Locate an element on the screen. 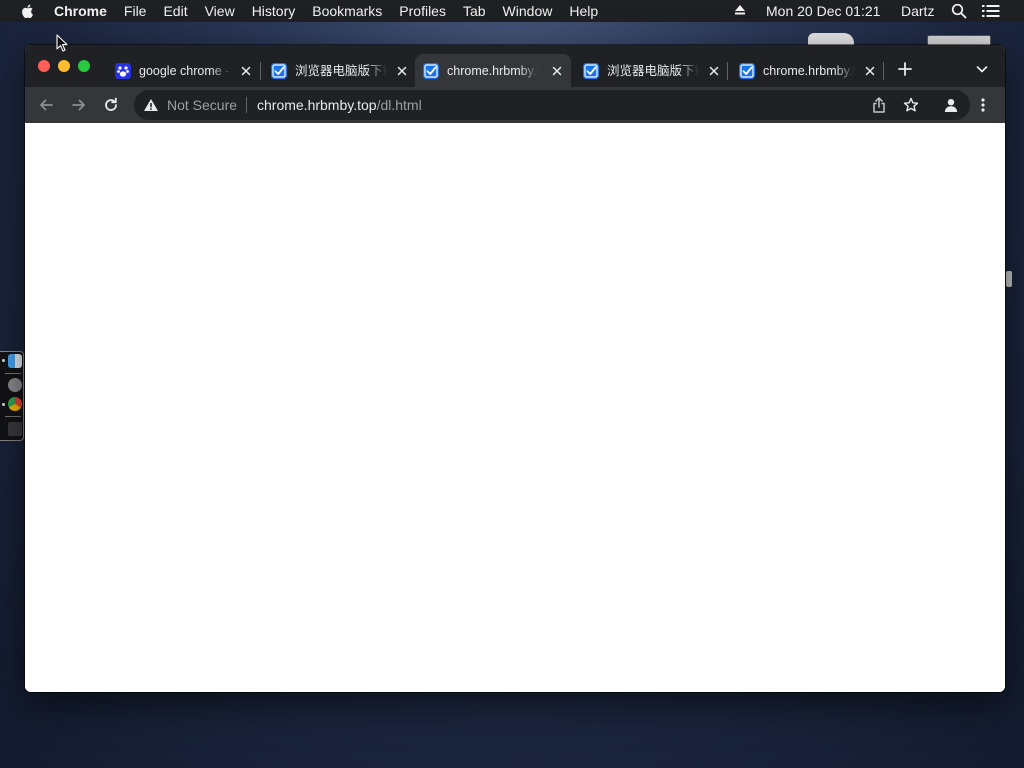 The image size is (1024, 768). baidu-paw-icon is located at coordinates (123, 71).